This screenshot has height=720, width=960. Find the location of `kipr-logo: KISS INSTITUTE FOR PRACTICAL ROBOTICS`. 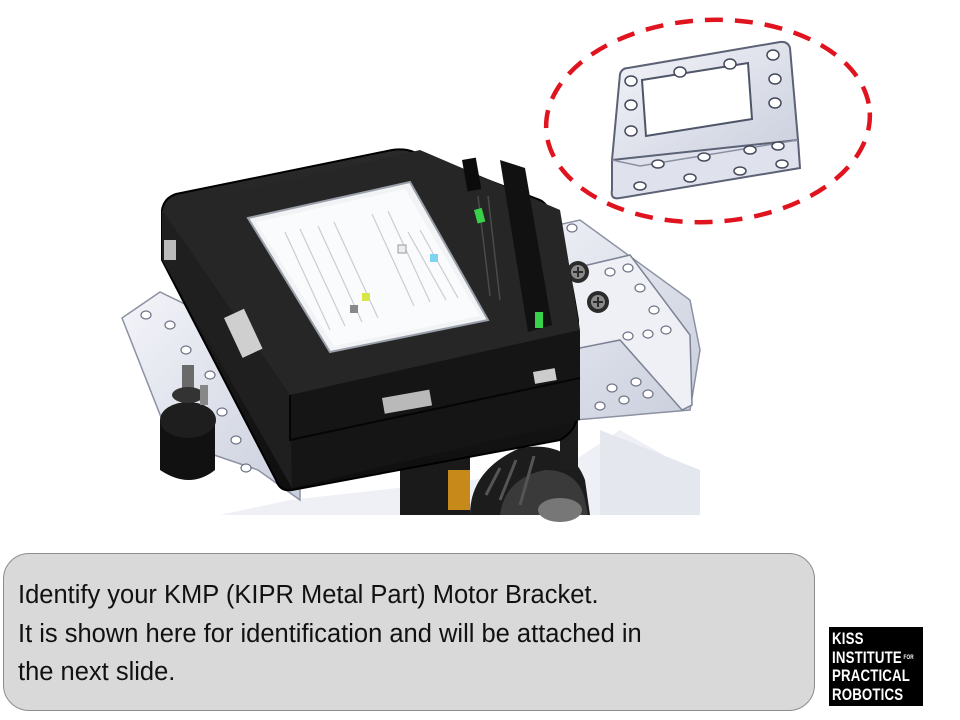

kipr-logo: KISS INSTITUTE FOR PRACTICAL ROBOTICS is located at coordinates (876, 666).